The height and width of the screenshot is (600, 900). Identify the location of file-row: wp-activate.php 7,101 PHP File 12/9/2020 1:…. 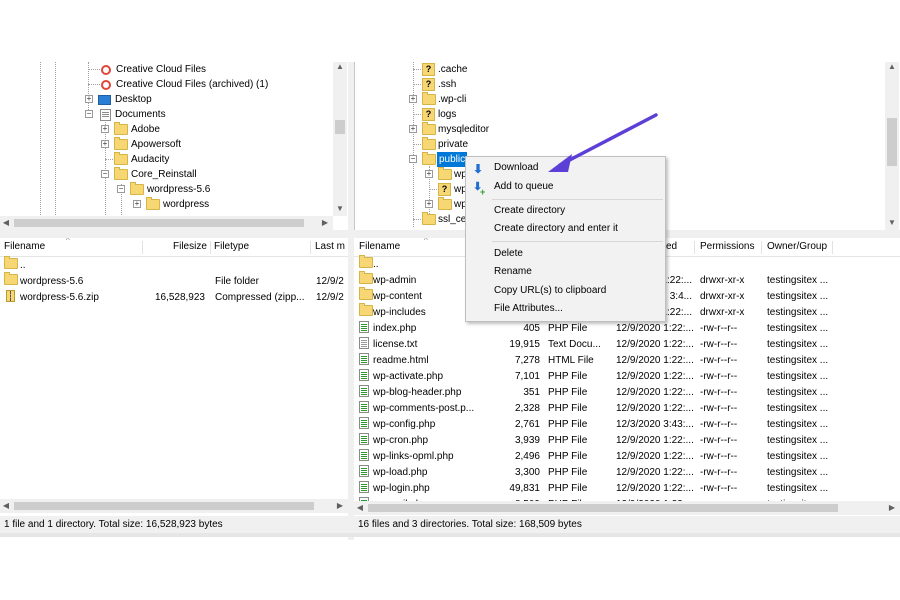
(627, 377).